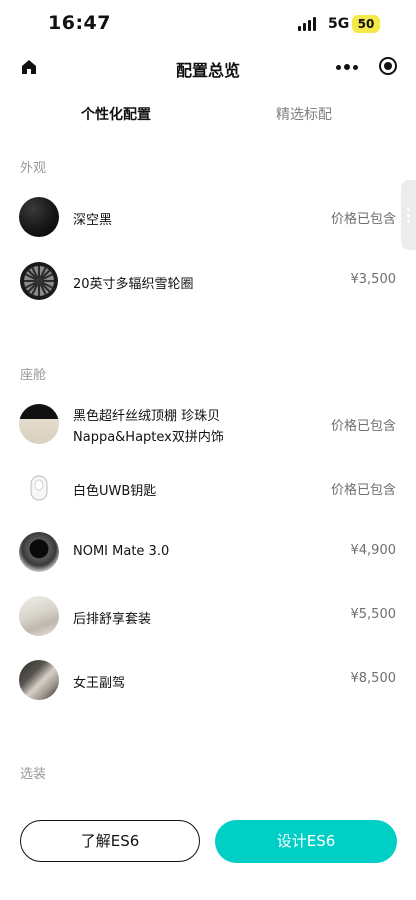  Describe the element at coordinates (208, 68) in the screenshot. I see `nav-bar: 配置总览` at that location.